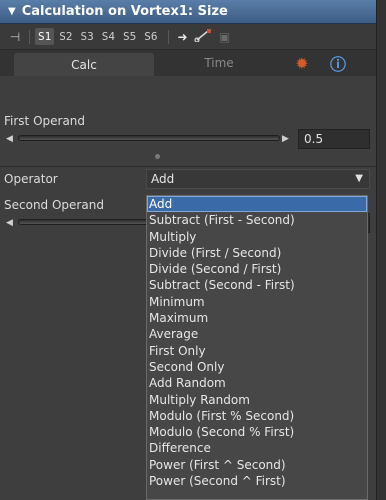  I want to click on panel-title-bar: ▼ Calculation on Vortex1: Size, so click(188, 12).